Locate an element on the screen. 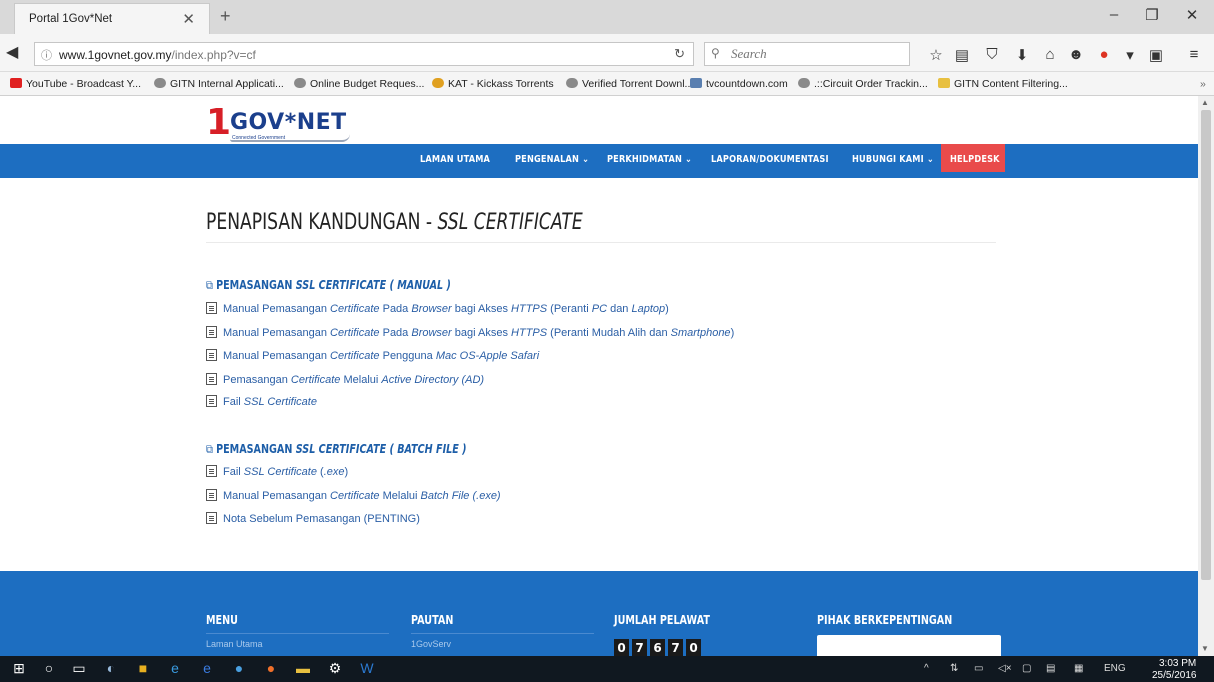 Image resolution: width=1214 pixels, height=682 pixels. tv-icon is located at coordinates (696, 83).